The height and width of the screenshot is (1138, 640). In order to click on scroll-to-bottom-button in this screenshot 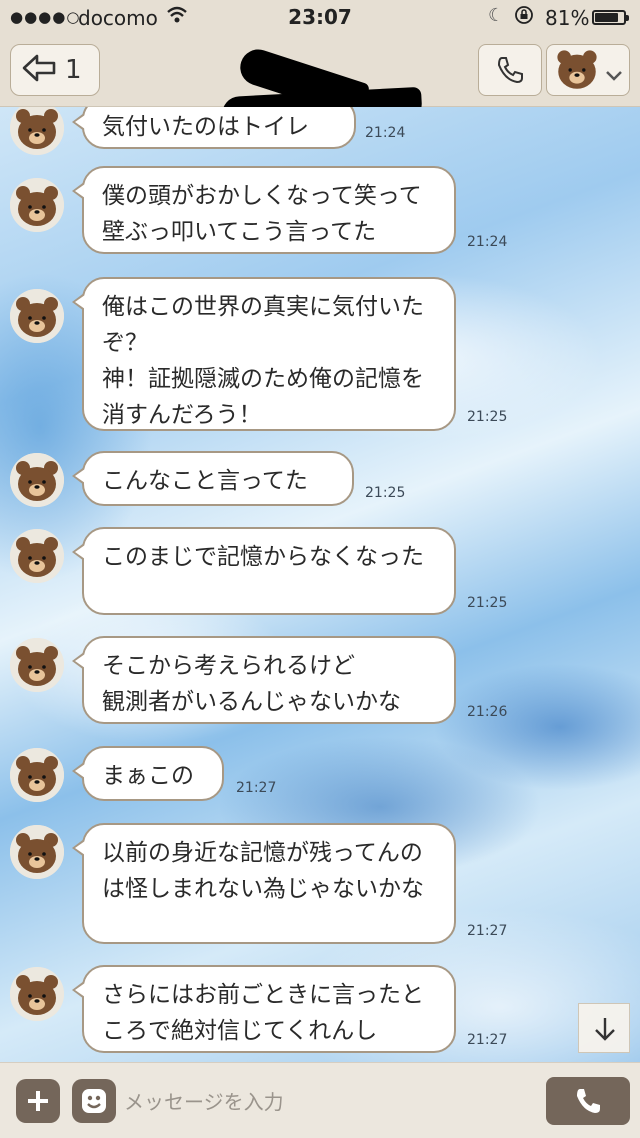, I will do `click(604, 1028)`.